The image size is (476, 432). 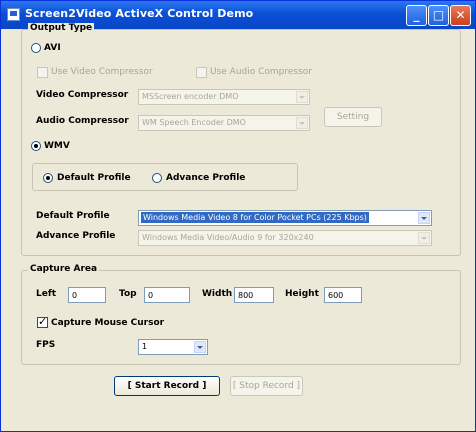 I want to click on capture-mouse-cursor-label: Capture Mouse Cursor, so click(x=108, y=323).